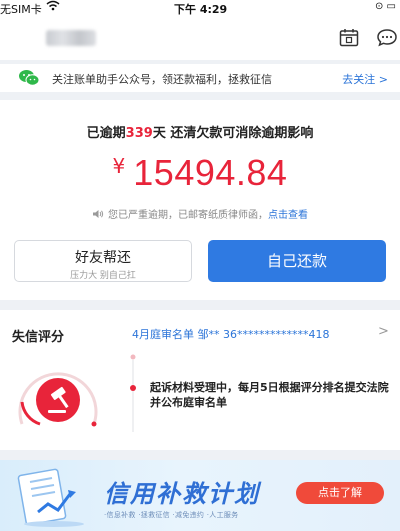 This screenshot has width=400, height=531. I want to click on self-repay-button: 自己还款, so click(297, 261).